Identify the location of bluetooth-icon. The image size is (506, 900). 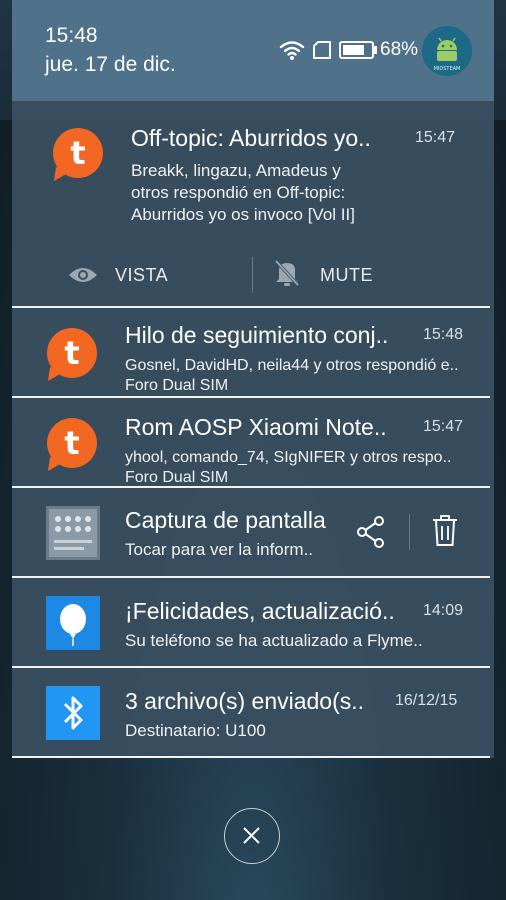
(73, 713).